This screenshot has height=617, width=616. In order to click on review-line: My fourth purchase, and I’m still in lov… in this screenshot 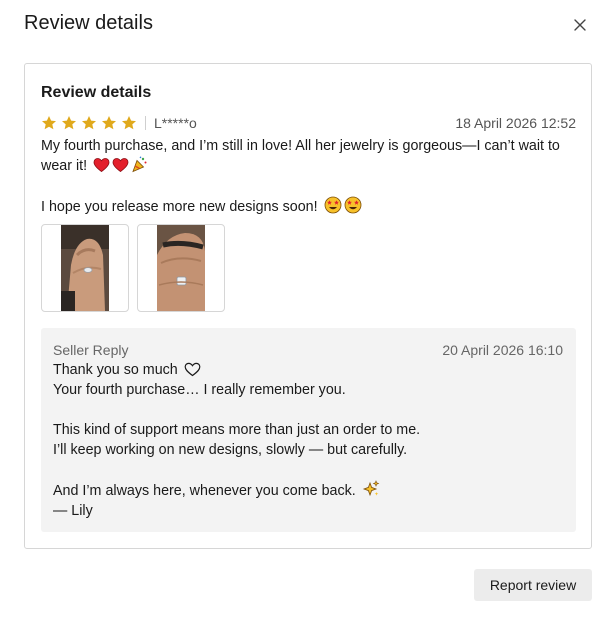, I will do `click(300, 146)`.